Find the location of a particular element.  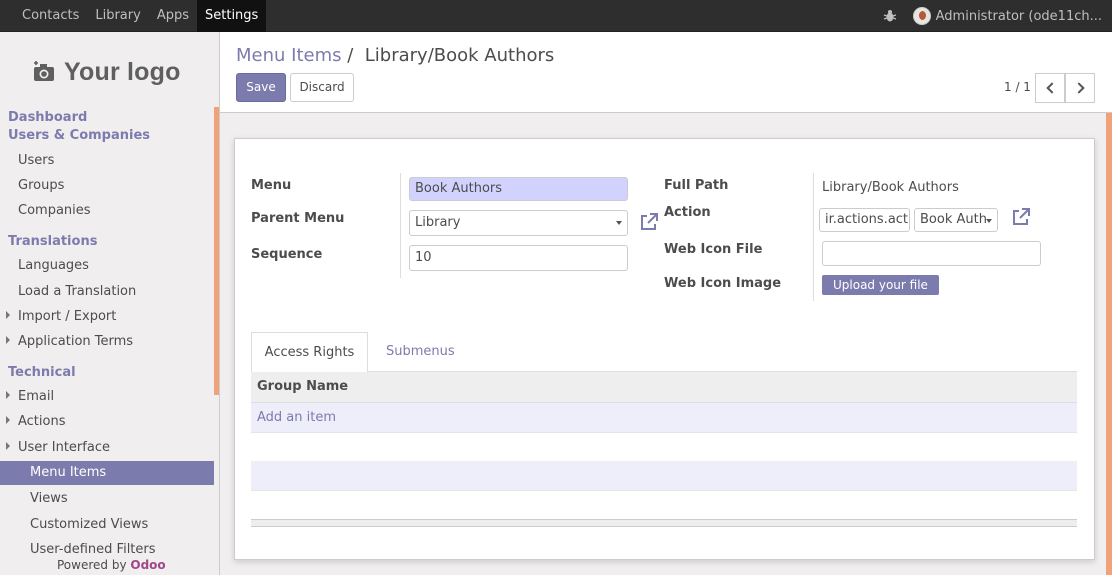

menu-label: Menu is located at coordinates (271, 185).